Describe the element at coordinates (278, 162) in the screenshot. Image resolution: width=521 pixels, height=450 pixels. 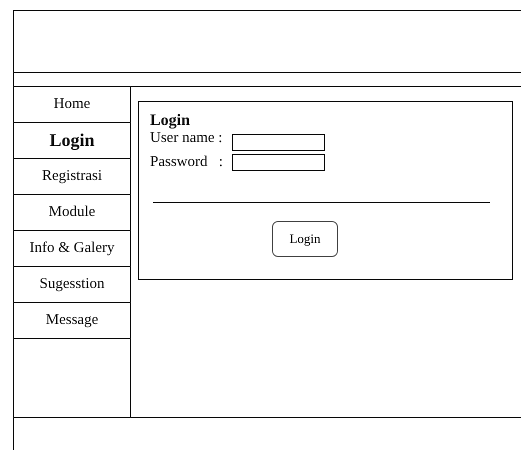
I see `password-field` at that location.